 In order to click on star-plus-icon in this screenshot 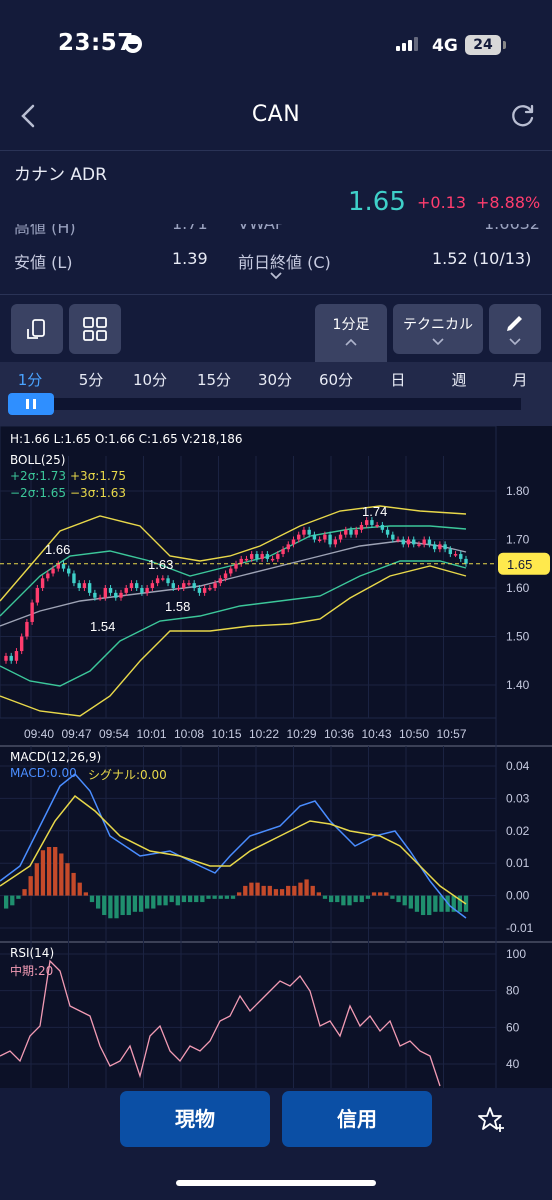, I will do `click(492, 1120)`.